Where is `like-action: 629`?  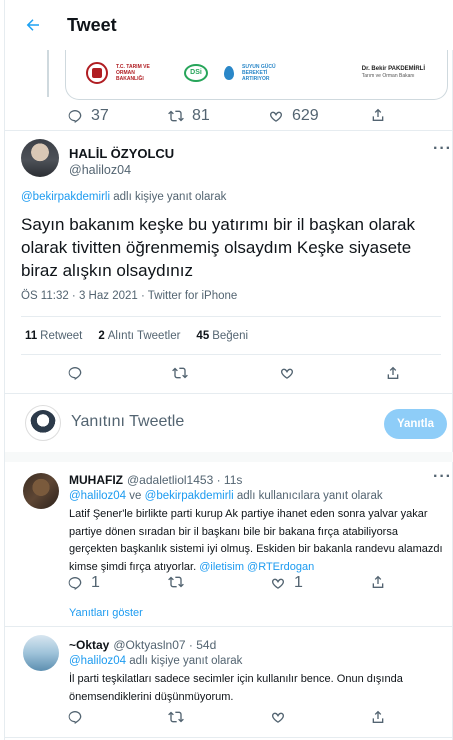 like-action: 629 is located at coordinates (293, 116).